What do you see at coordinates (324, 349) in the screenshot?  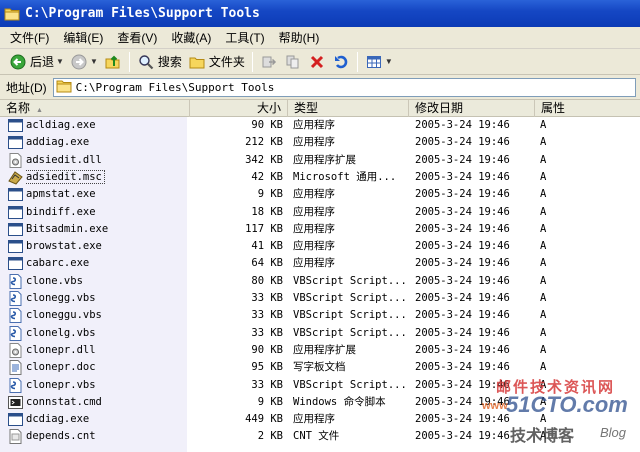 I see `file-type: 应用程序扩展` at bounding box center [324, 349].